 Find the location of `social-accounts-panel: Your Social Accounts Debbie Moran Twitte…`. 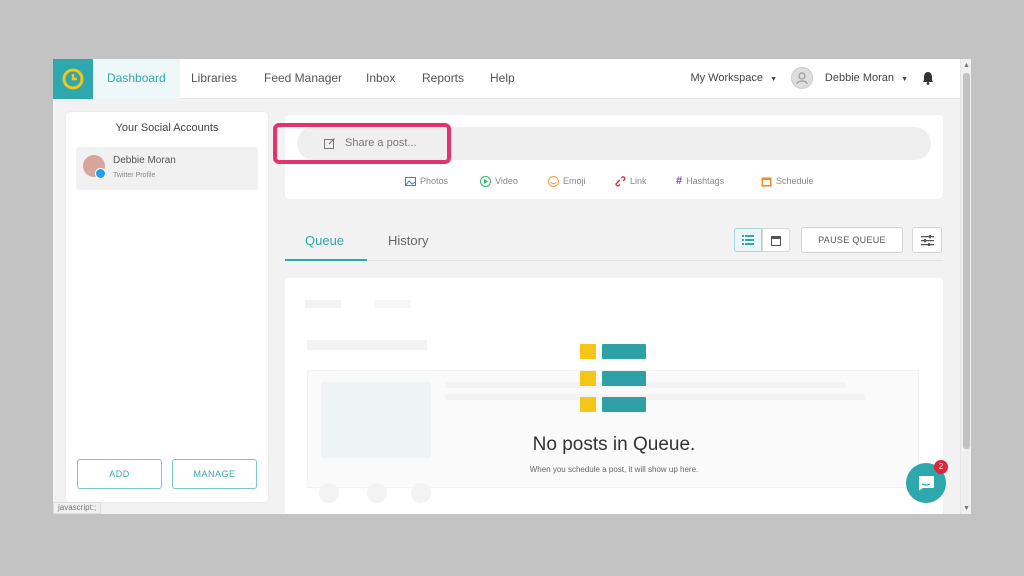

social-accounts-panel: Your Social Accounts Debbie Moran Twitte… is located at coordinates (167, 307).